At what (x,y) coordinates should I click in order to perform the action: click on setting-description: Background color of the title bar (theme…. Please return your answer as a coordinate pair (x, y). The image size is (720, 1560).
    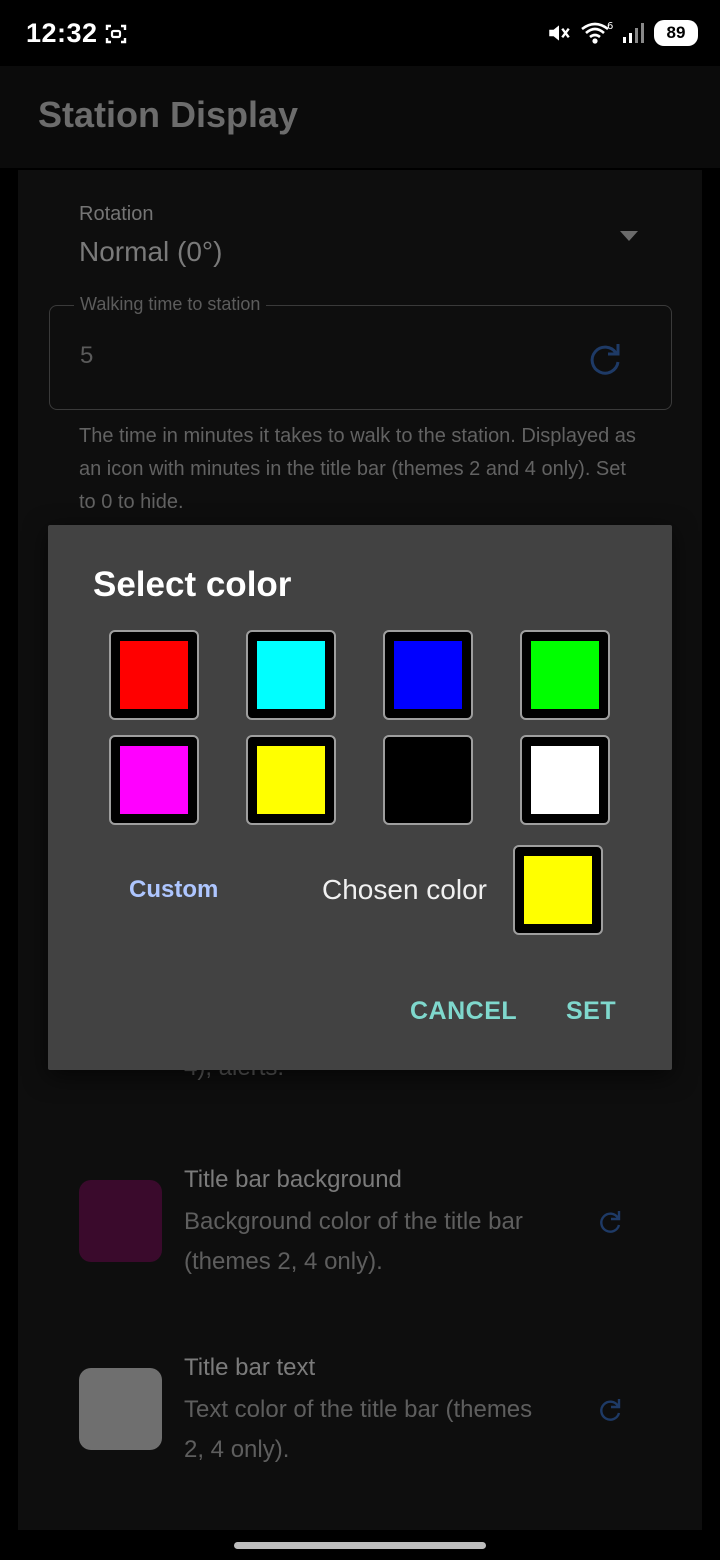
    Looking at the image, I should click on (353, 1241).